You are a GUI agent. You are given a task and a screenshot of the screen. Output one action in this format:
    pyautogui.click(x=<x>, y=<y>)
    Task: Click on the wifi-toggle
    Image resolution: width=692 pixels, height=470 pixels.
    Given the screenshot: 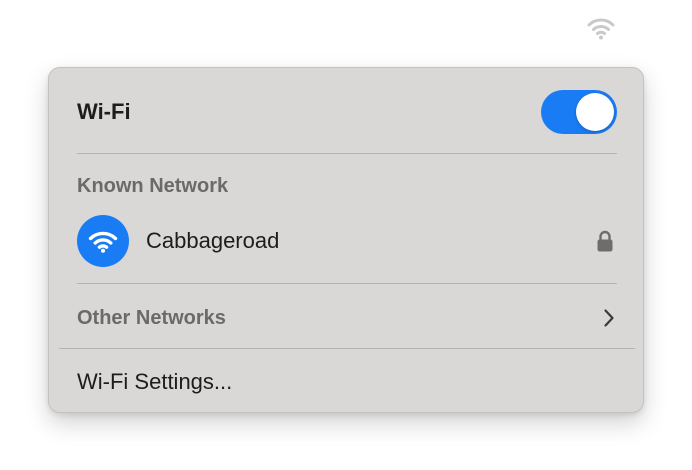 What is the action you would take?
    pyautogui.click(x=579, y=112)
    